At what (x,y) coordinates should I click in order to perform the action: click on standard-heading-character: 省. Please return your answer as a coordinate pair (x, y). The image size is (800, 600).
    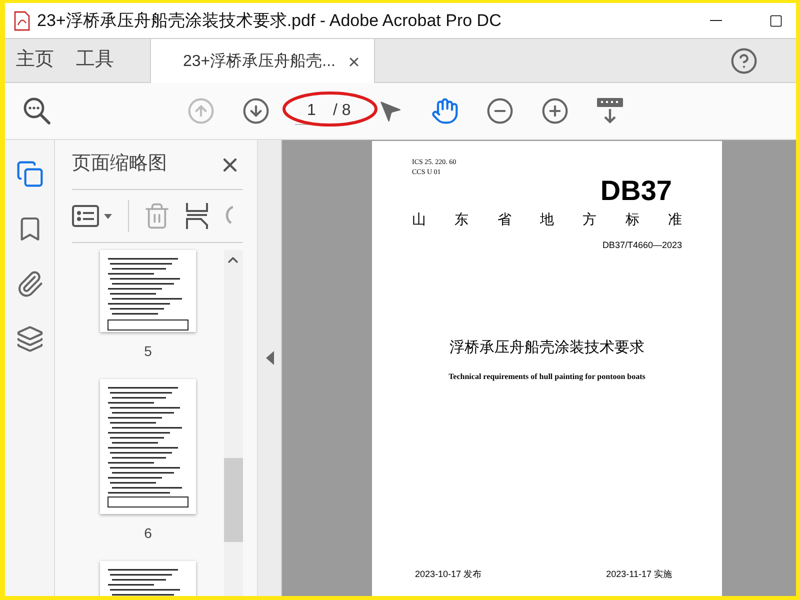
    Looking at the image, I should click on (504, 221).